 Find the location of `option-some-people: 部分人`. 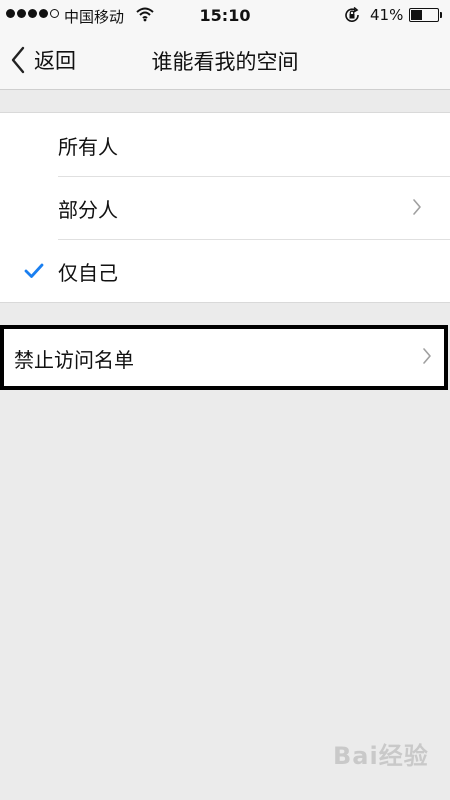

option-some-people: 部分人 is located at coordinates (225, 207).